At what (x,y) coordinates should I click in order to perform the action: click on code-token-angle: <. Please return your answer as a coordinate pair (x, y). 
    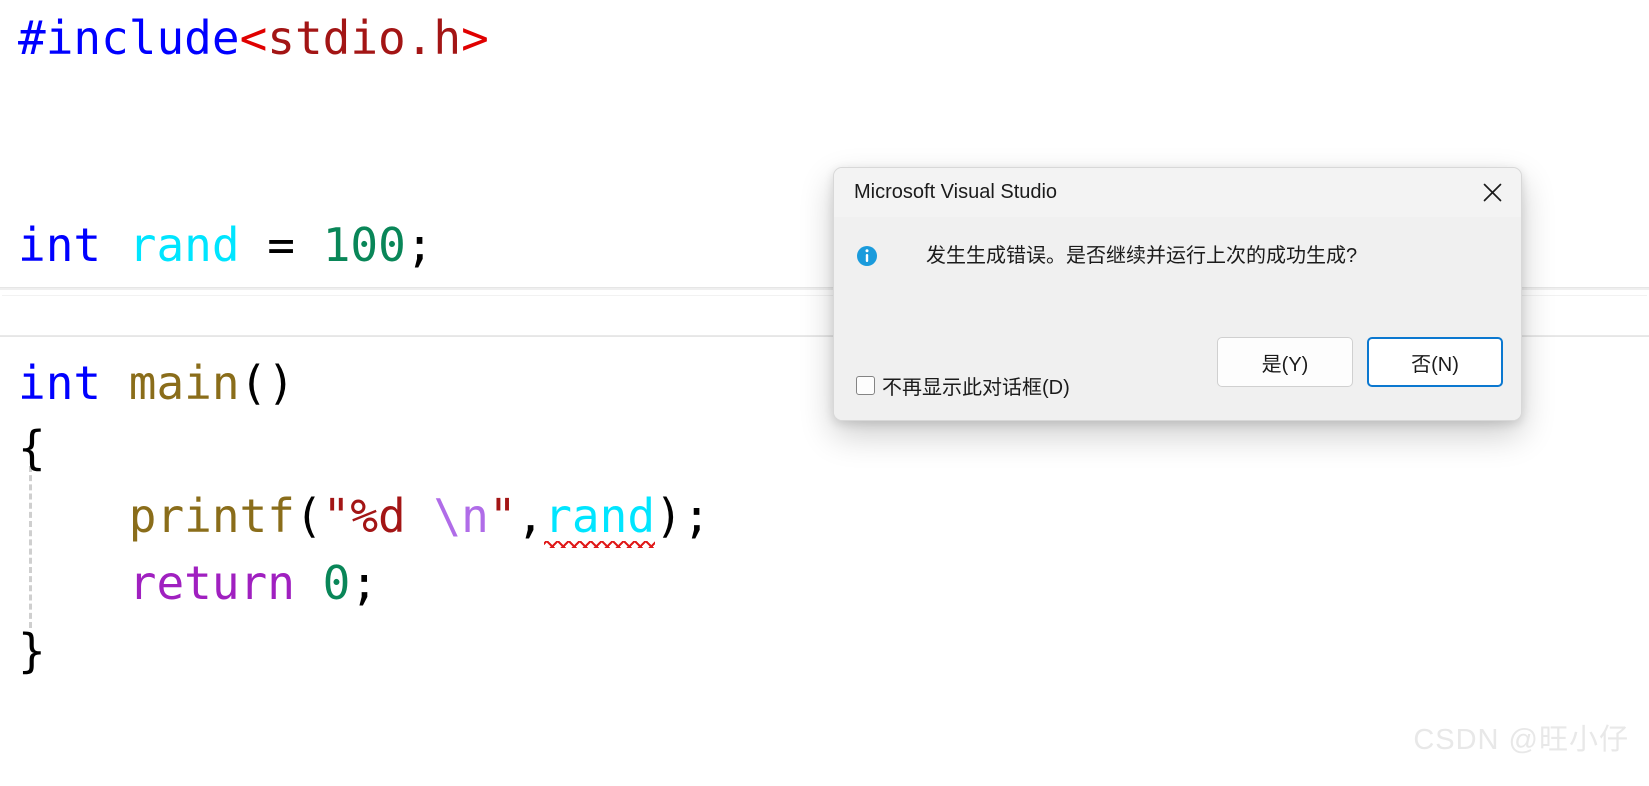
    Looking at the image, I should click on (253, 38).